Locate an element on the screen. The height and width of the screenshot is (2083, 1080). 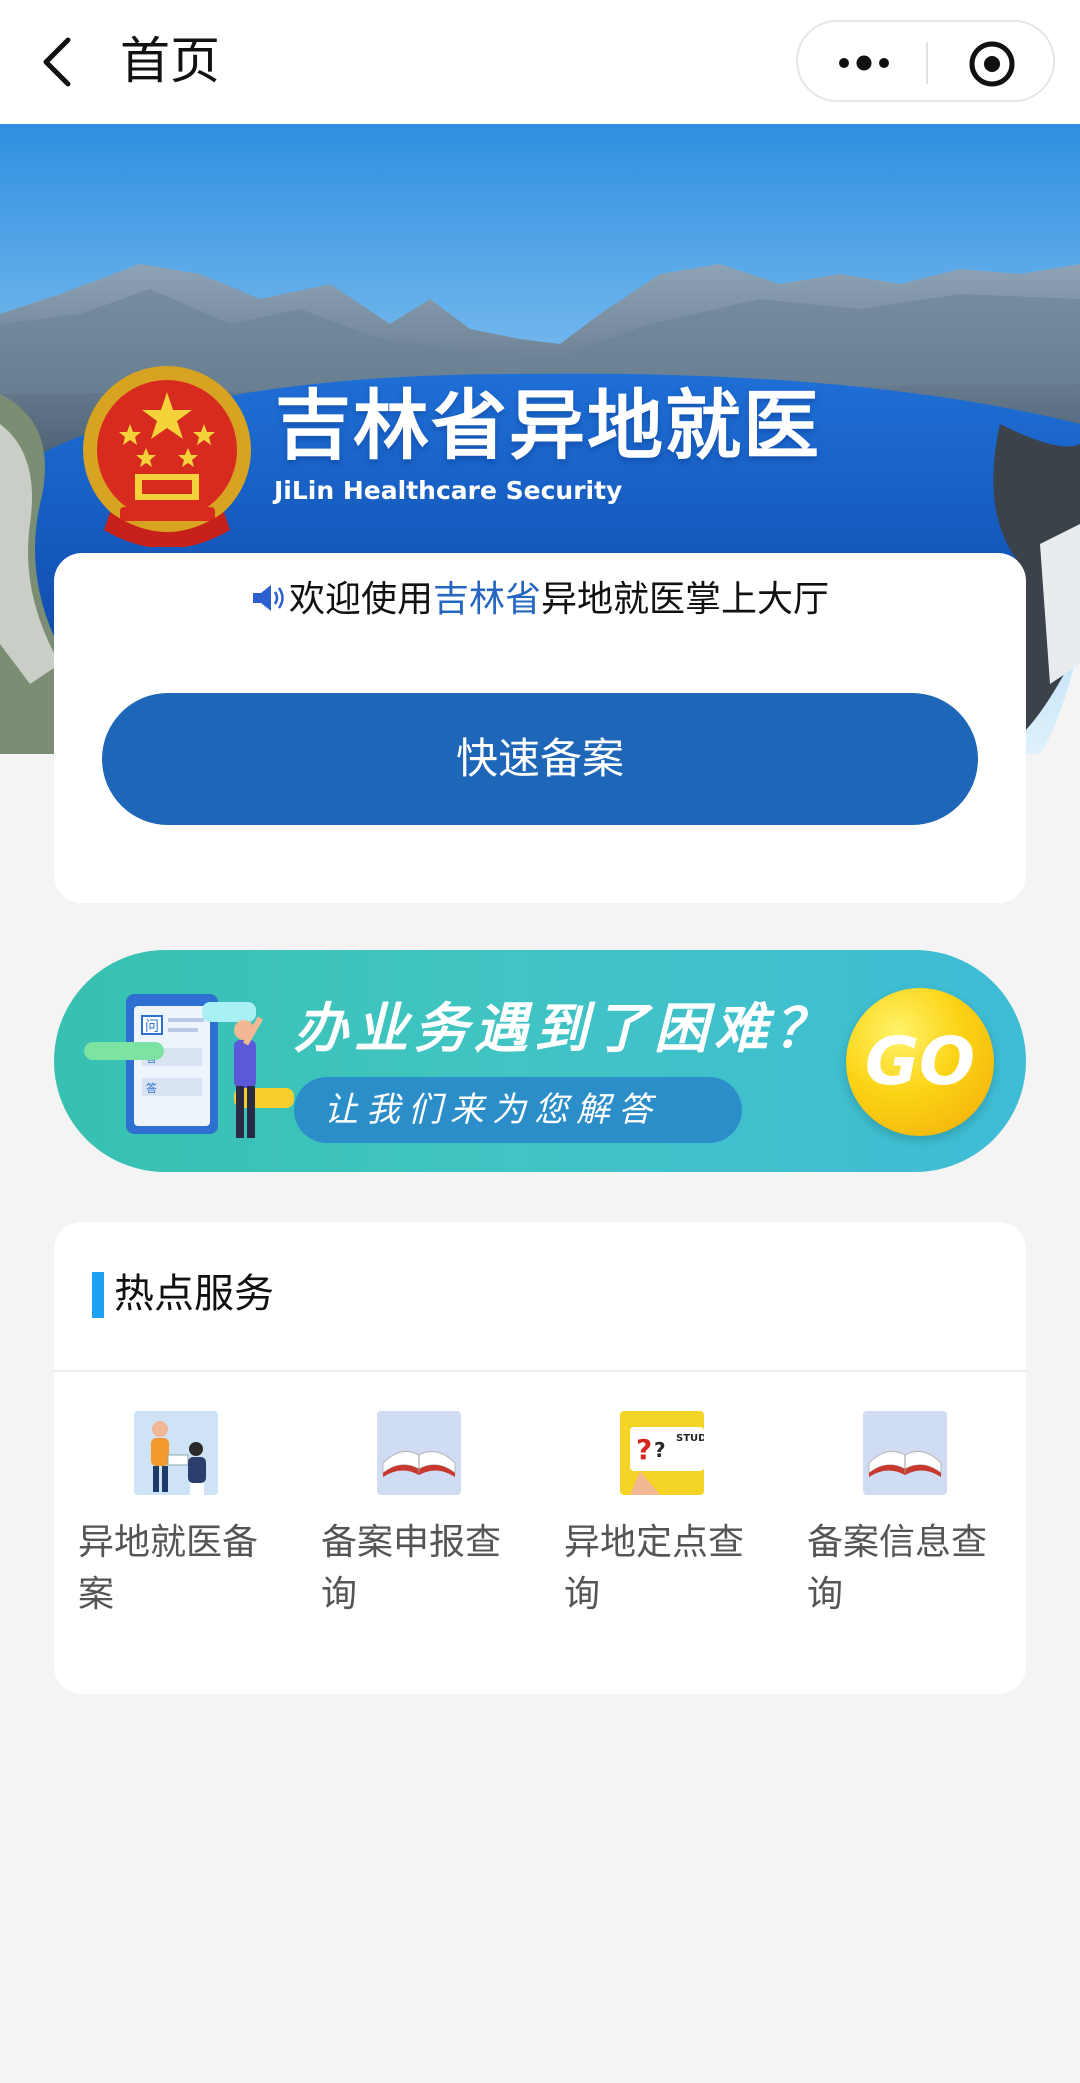
quick-filing-button: 快速备案 is located at coordinates (540, 759).